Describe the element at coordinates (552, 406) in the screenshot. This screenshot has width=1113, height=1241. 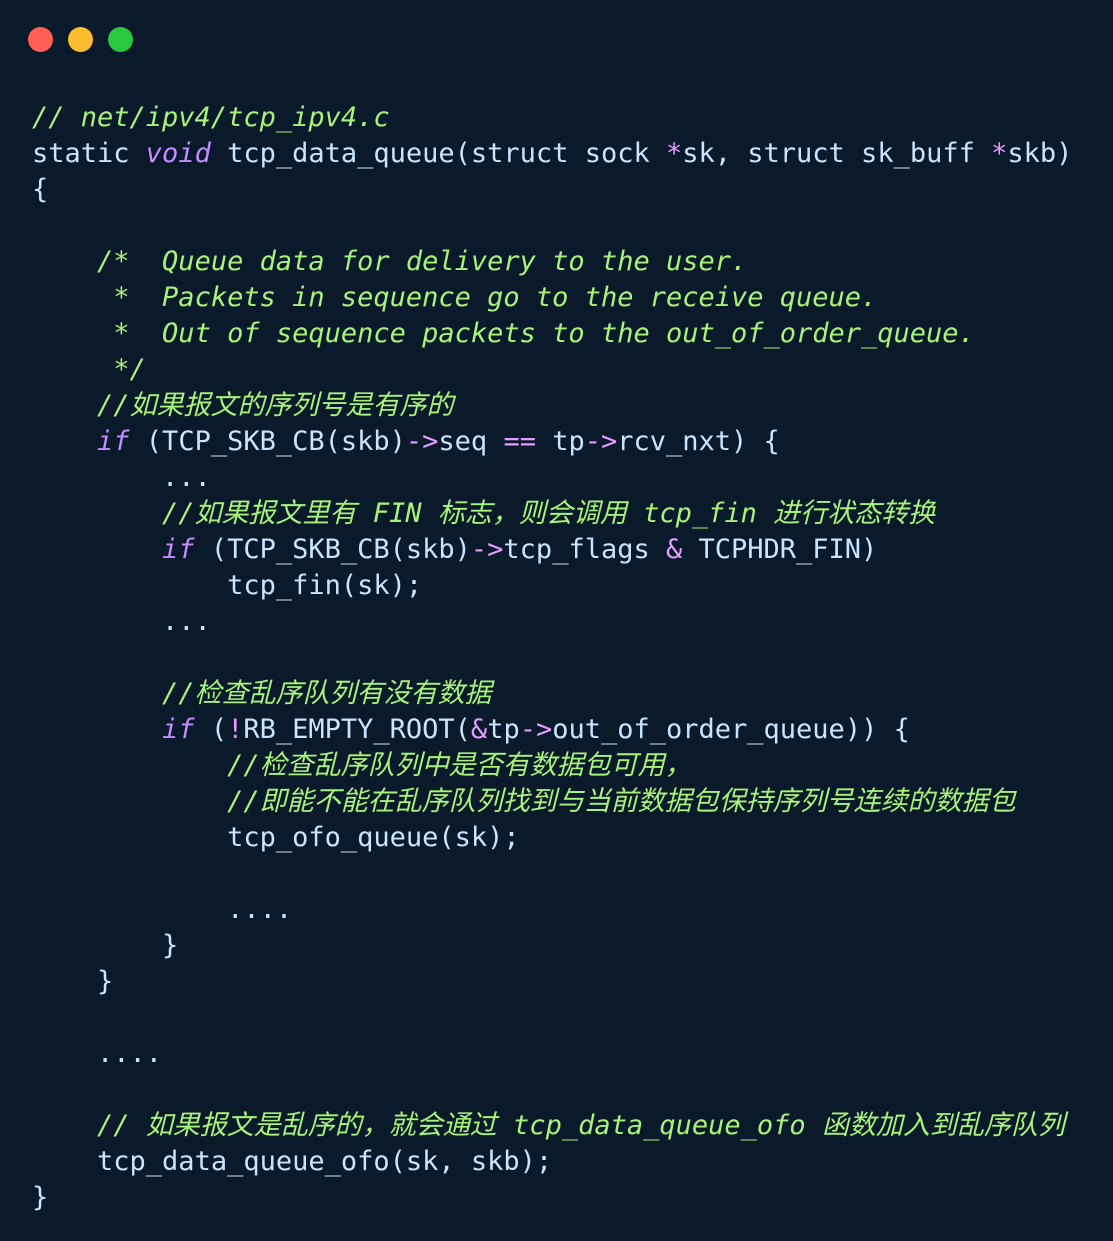
I see `code-line: //如果报文的序列号是有序的` at that location.